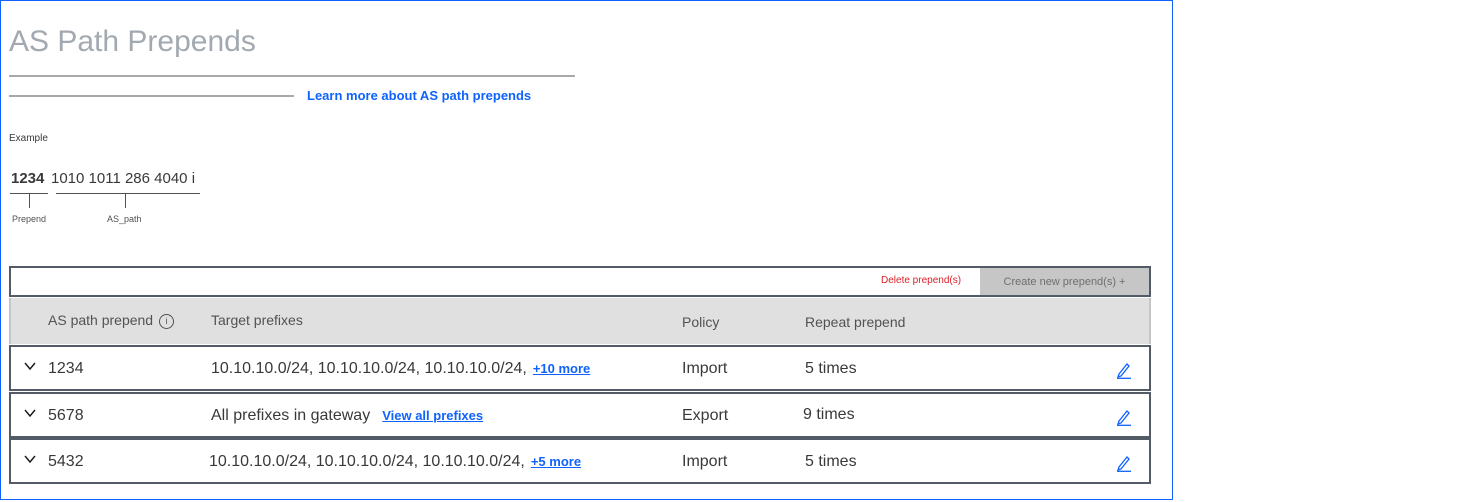 The height and width of the screenshot is (502, 1458). I want to click on info-icon: i, so click(167, 321).